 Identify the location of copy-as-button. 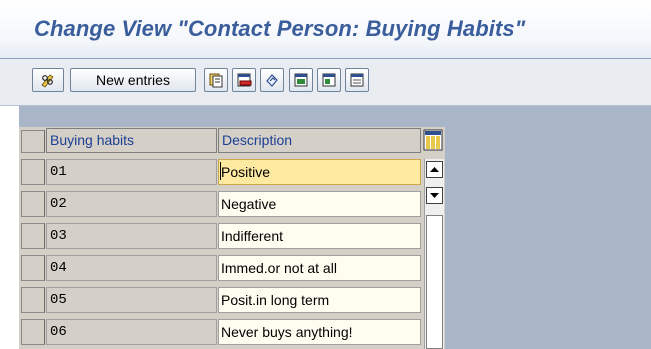
(216, 80).